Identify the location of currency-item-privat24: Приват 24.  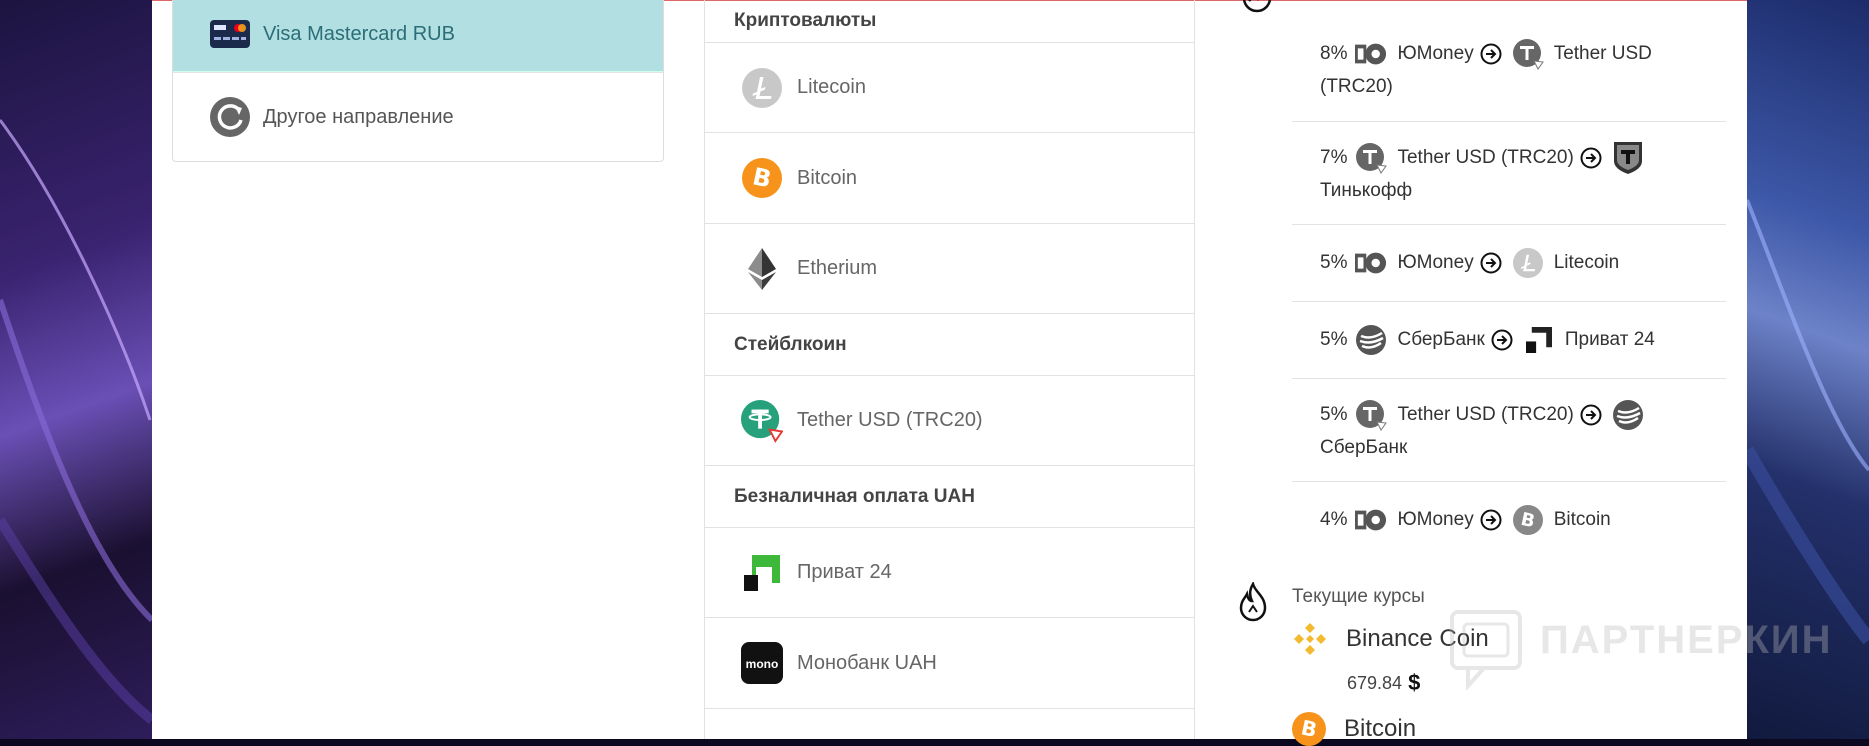
(949, 572).